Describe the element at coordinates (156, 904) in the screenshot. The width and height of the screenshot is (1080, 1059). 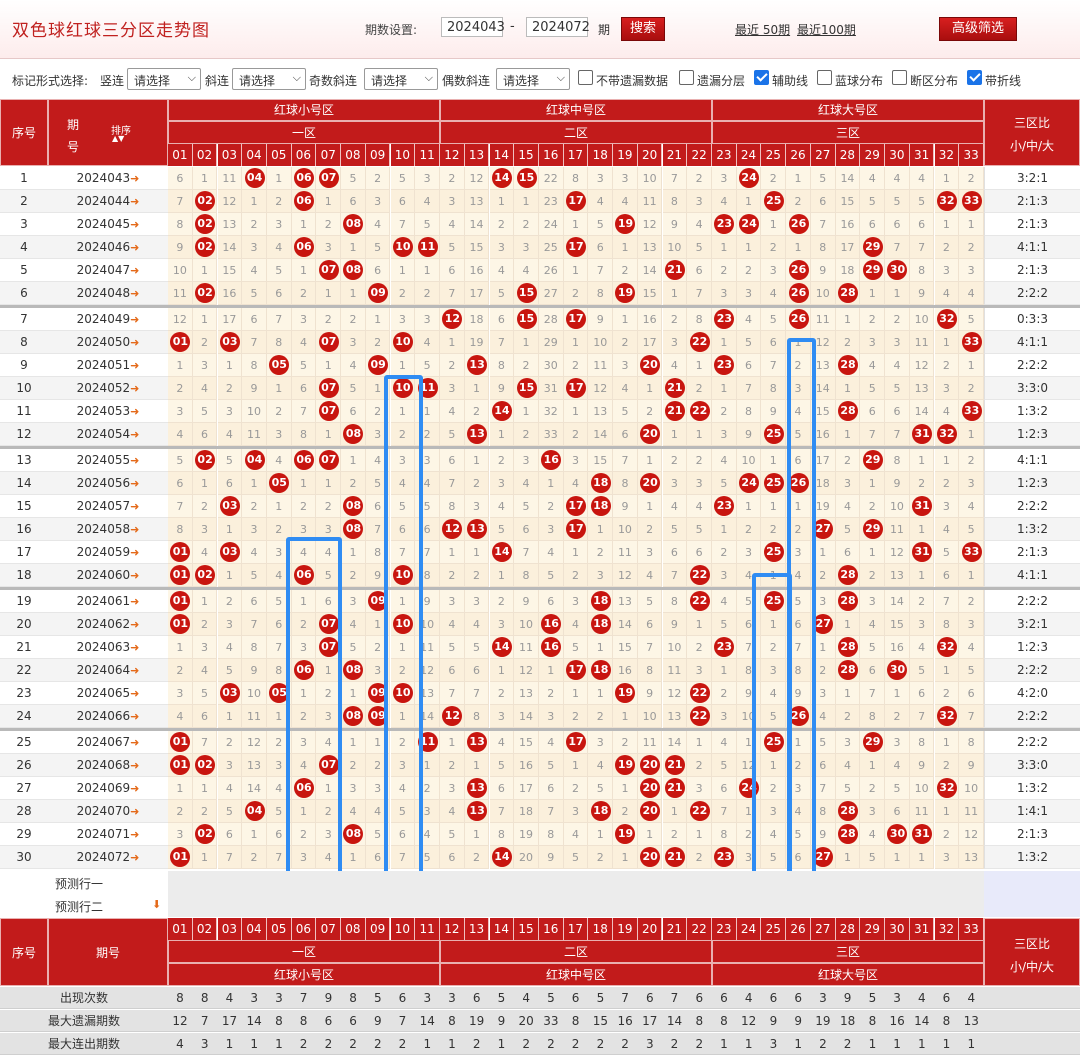
I see `predict-arrow-icon: ⬇` at that location.